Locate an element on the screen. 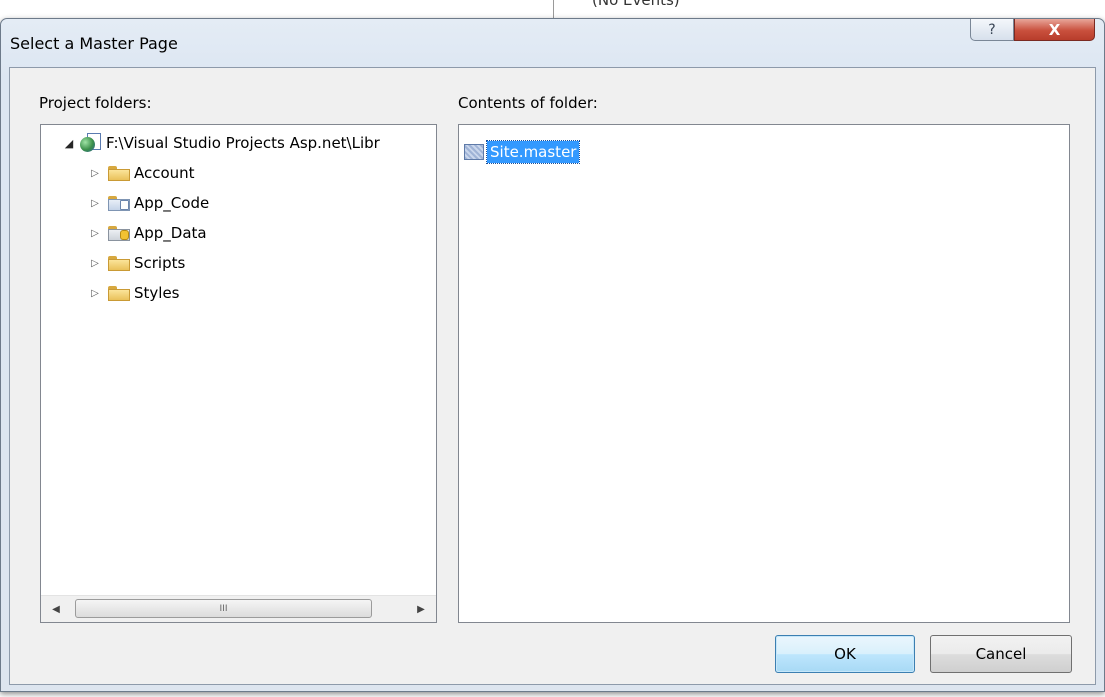  tree-item-label: App_Data is located at coordinates (170, 233).